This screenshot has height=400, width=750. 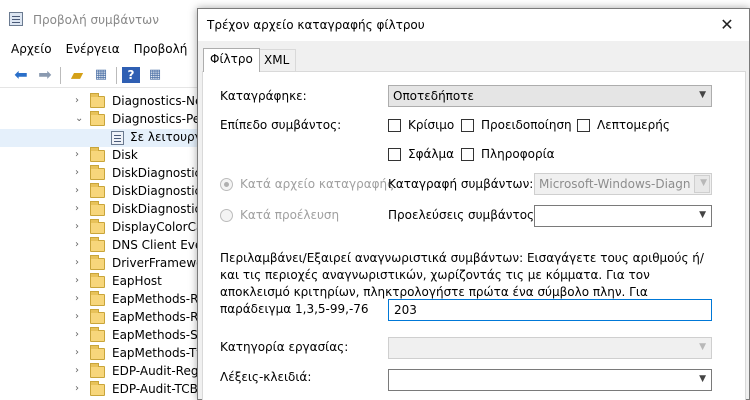 What do you see at coordinates (277, 60) in the screenshot?
I see `tab-xml: XML` at bounding box center [277, 60].